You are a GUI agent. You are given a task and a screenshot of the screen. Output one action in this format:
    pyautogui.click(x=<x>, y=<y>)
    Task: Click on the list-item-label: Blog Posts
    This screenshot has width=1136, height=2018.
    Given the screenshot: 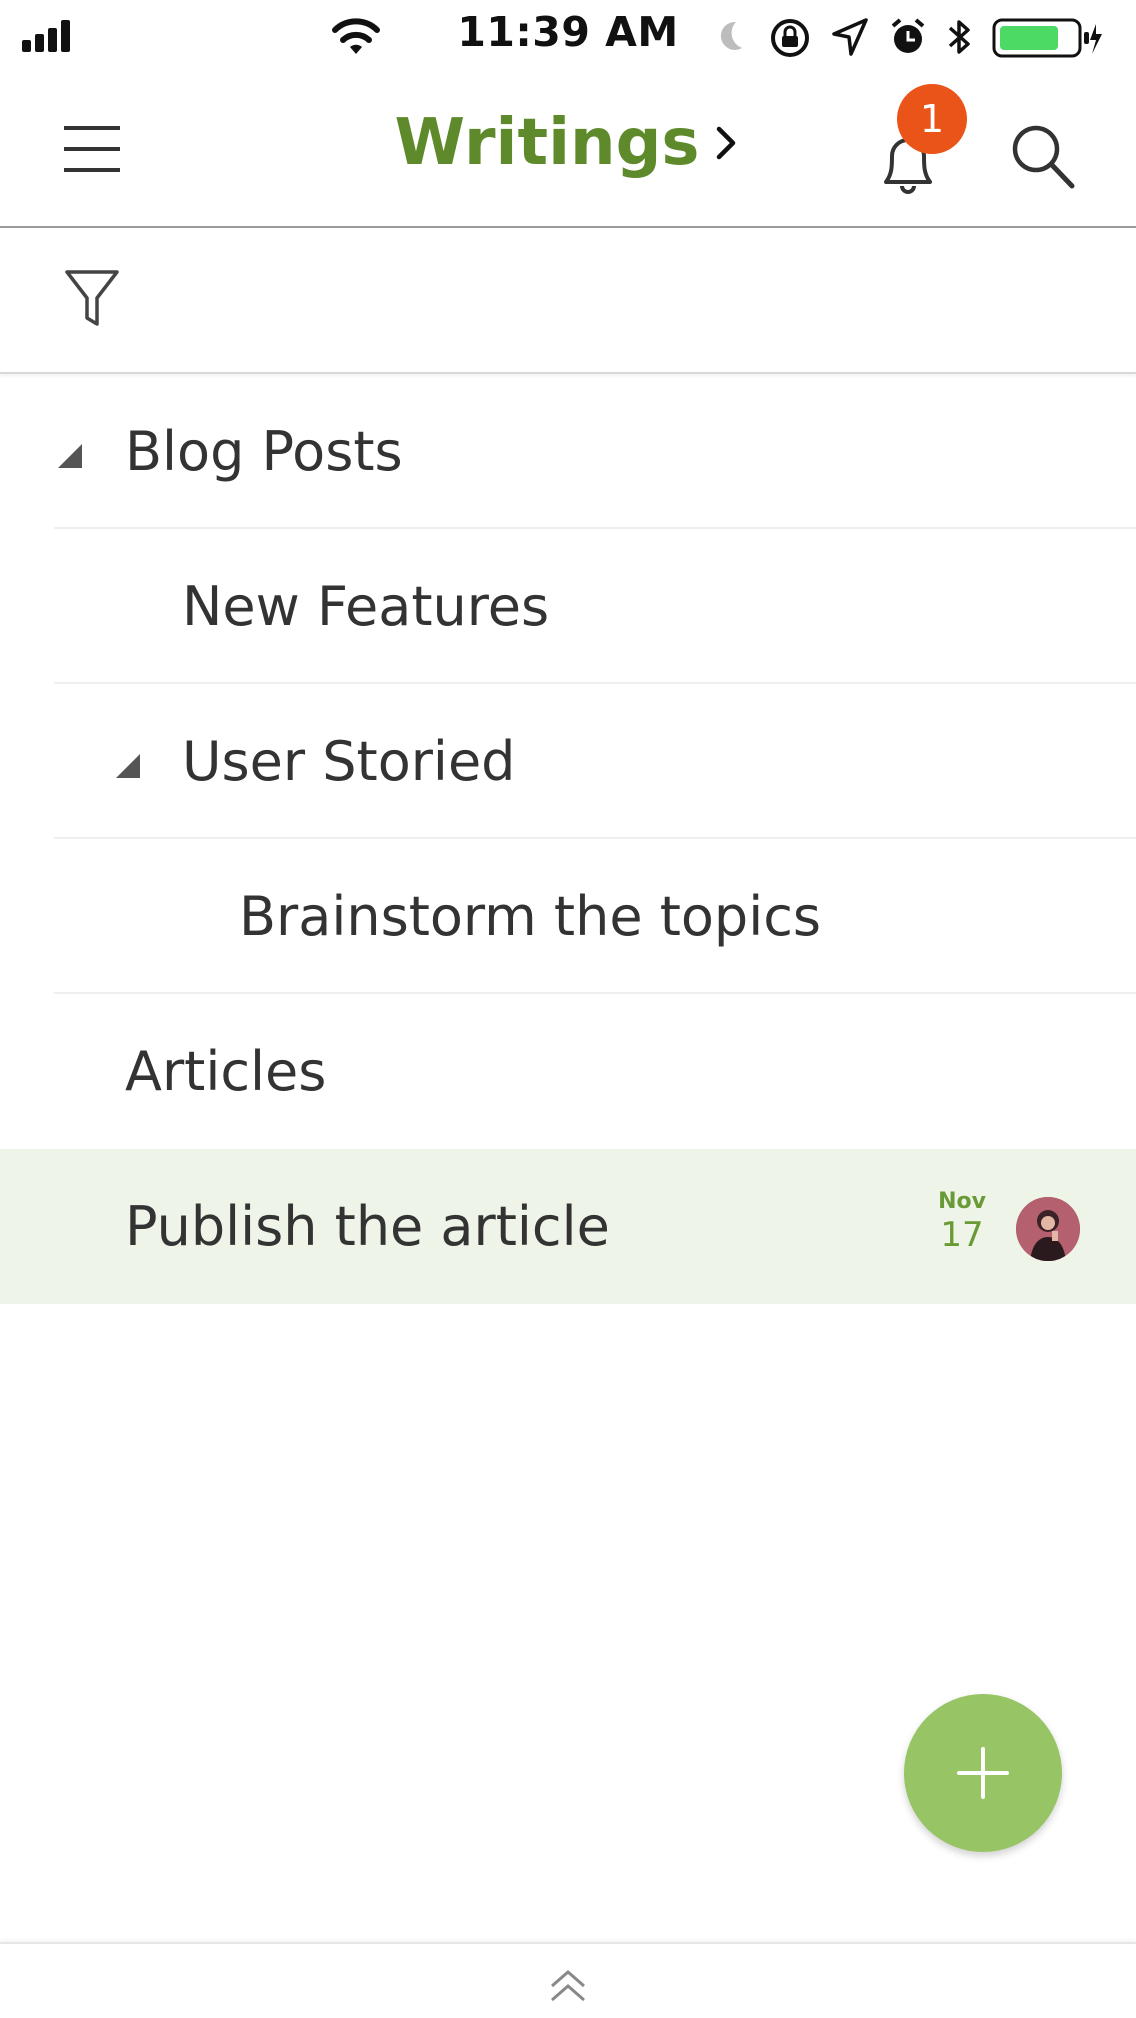 What is the action you would take?
    pyautogui.click(x=264, y=451)
    